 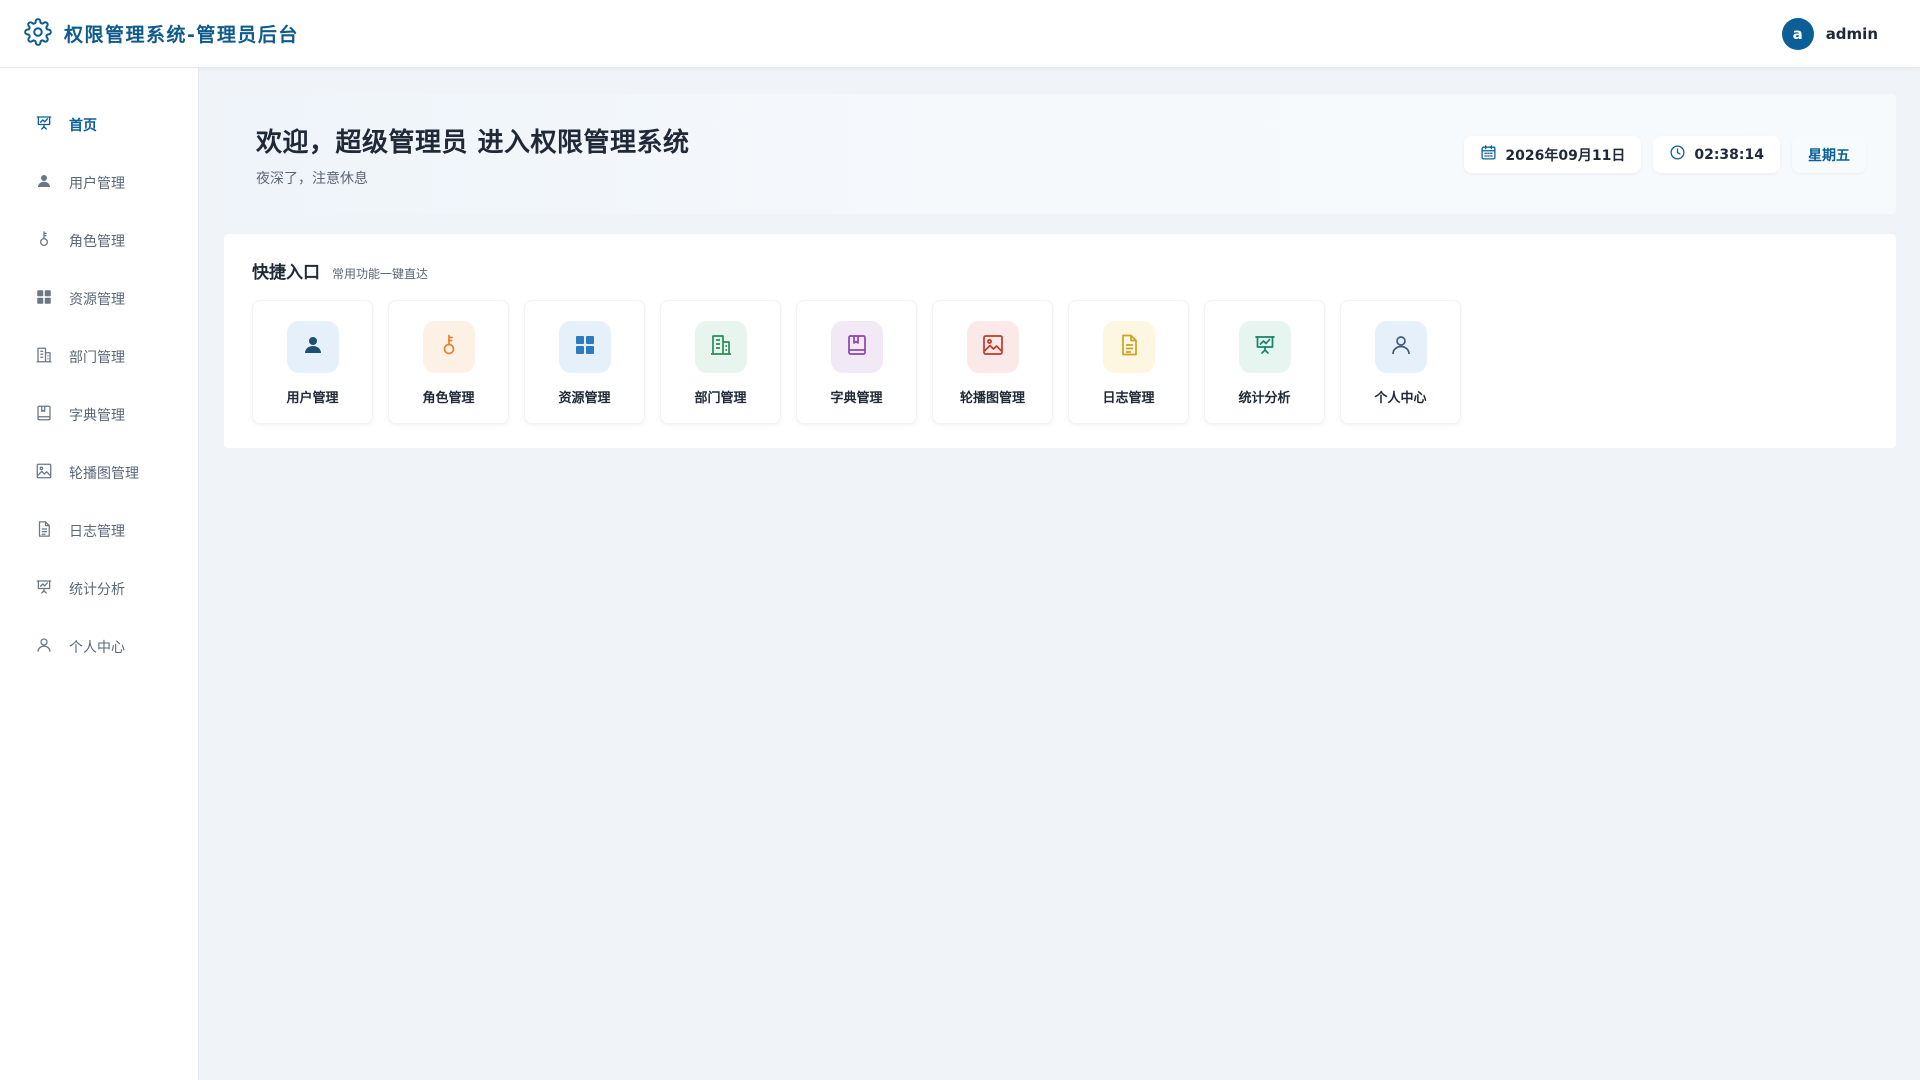 What do you see at coordinates (1264, 398) in the screenshot?
I see `card-label: 统计分析` at bounding box center [1264, 398].